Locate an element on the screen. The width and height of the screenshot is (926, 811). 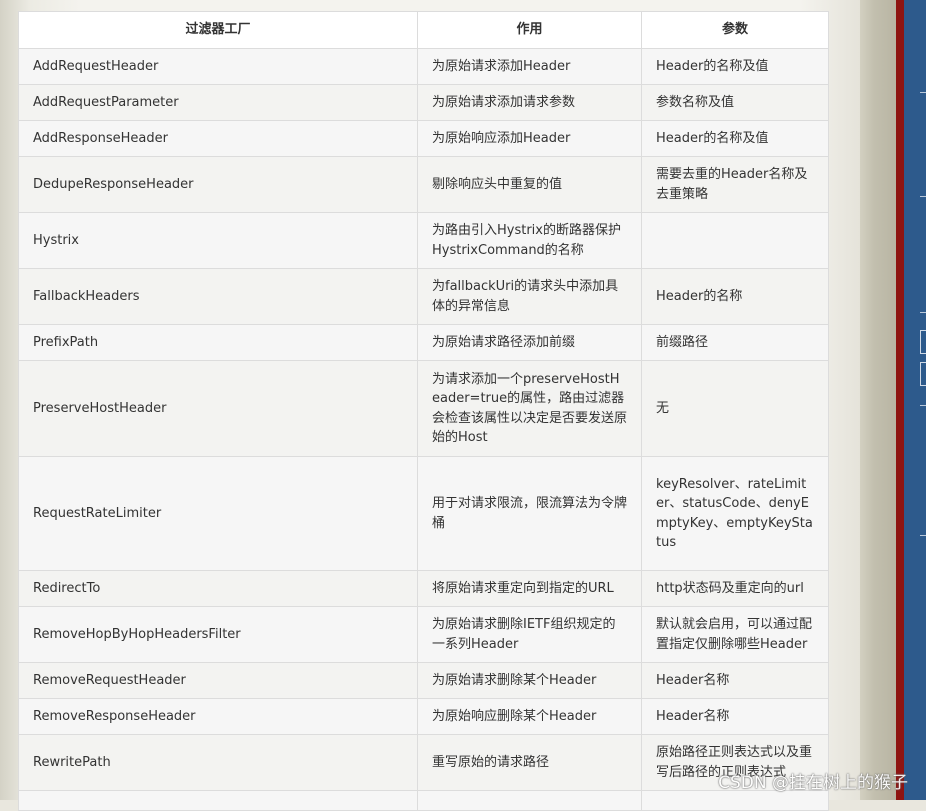
table-row: PrefixPath 为原始请求路径添加前缀 前缀路径 is located at coordinates (423, 342).